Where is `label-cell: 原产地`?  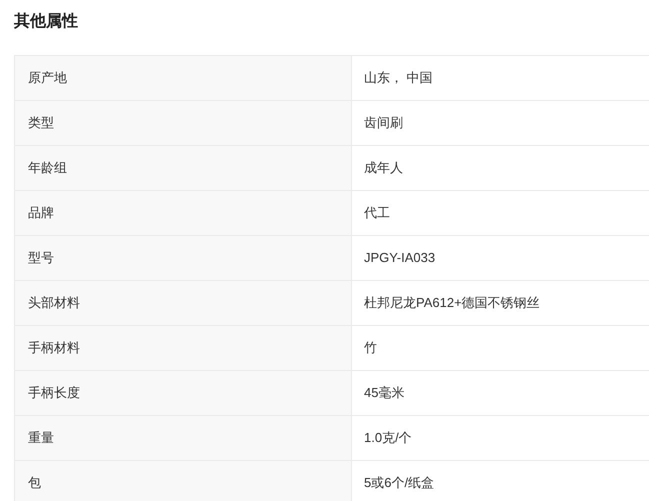
label-cell: 原产地 is located at coordinates (183, 78).